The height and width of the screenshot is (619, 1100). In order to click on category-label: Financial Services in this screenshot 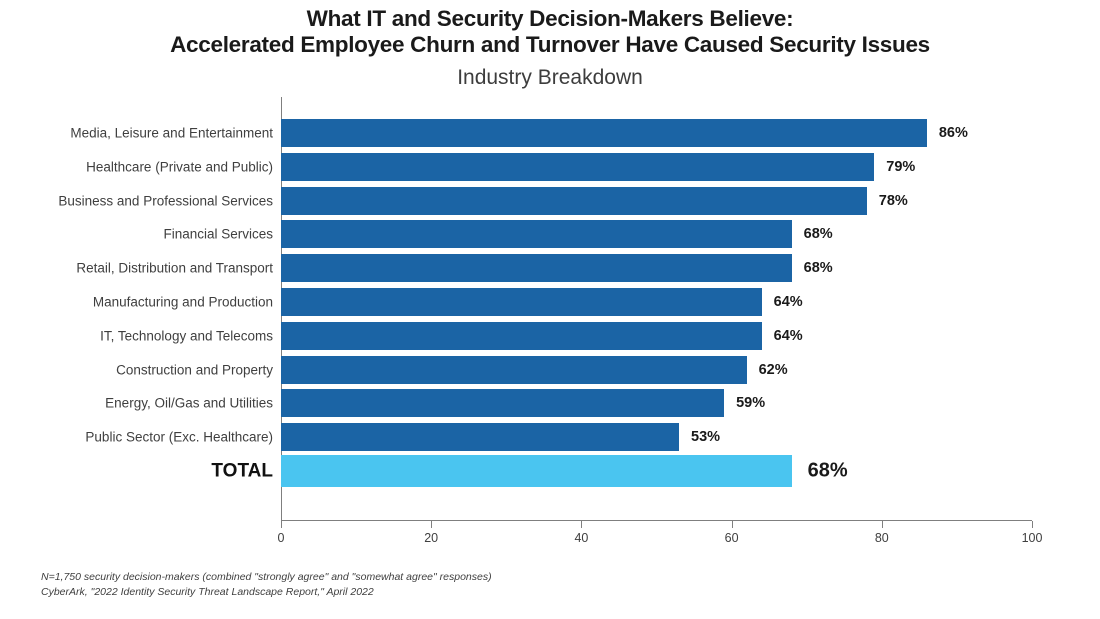, I will do `click(218, 234)`.